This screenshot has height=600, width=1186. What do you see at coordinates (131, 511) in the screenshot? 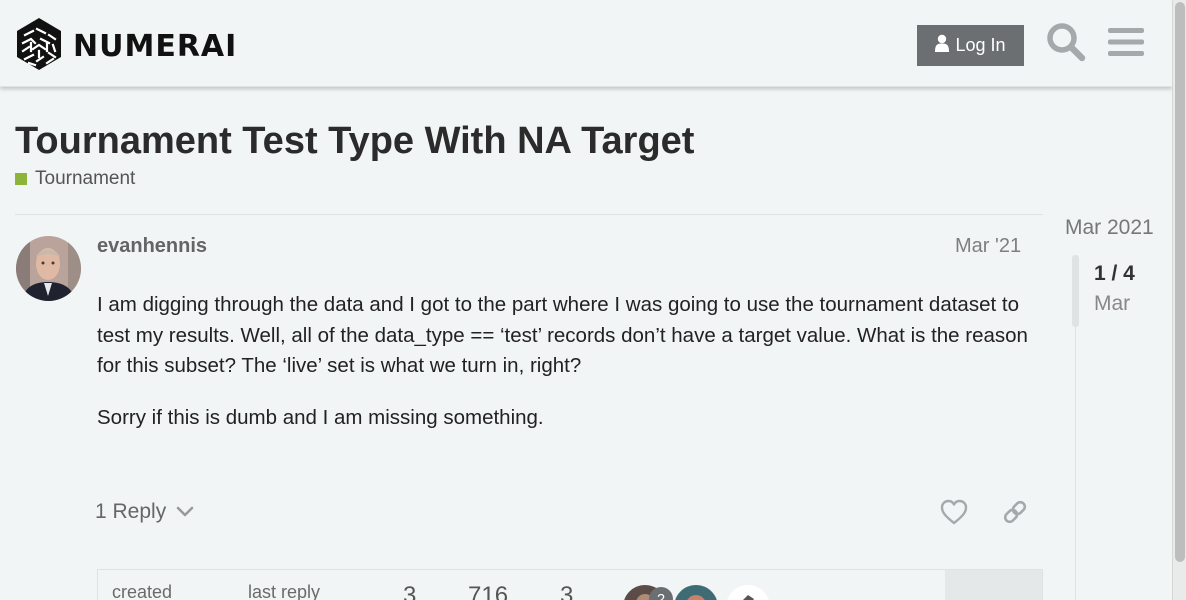
I see `reply-count-label: 1 Reply` at bounding box center [131, 511].